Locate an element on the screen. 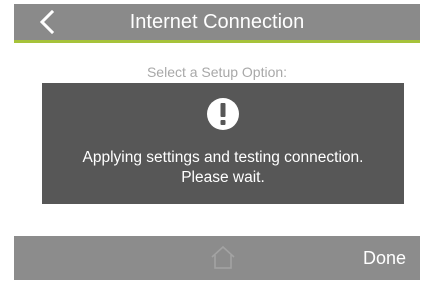 This screenshot has height=282, width=425. chevron-left-icon is located at coordinates (47, 22).